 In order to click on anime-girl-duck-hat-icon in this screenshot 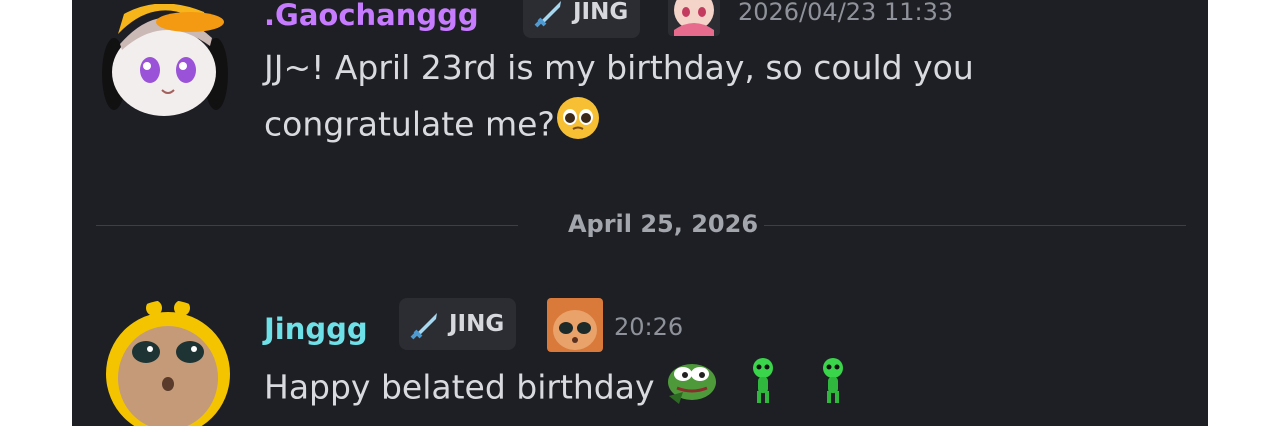, I will do `click(165, 60)`.